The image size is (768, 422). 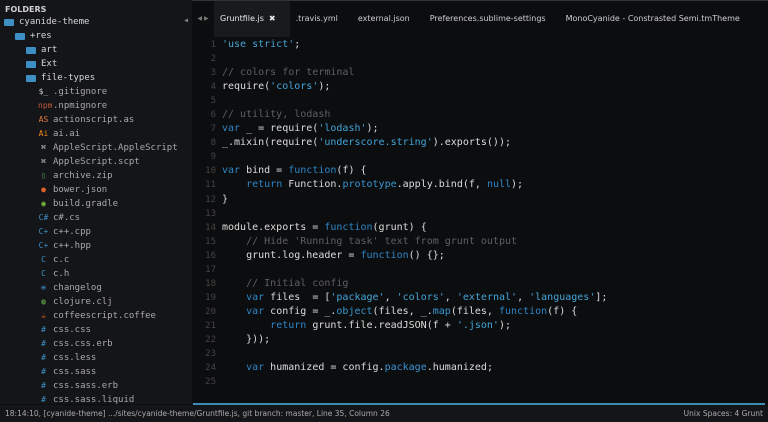 I want to click on tree-item: ◉ build.gradle, so click(x=96, y=204).